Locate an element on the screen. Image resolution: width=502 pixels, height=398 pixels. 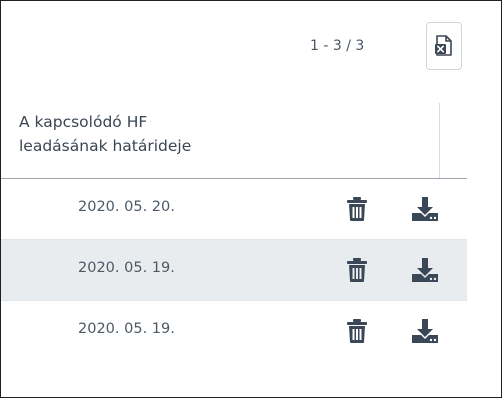
column-header-label: A kapcsolódó HF leadásának határideje is located at coordinates (105, 134).